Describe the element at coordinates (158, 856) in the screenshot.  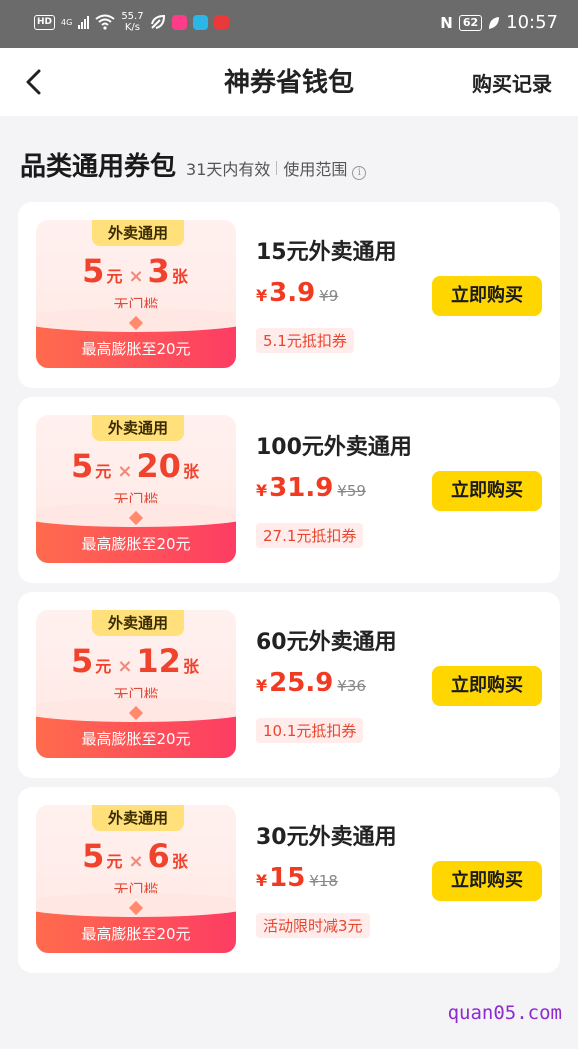
I see `coupon-count: 6` at that location.